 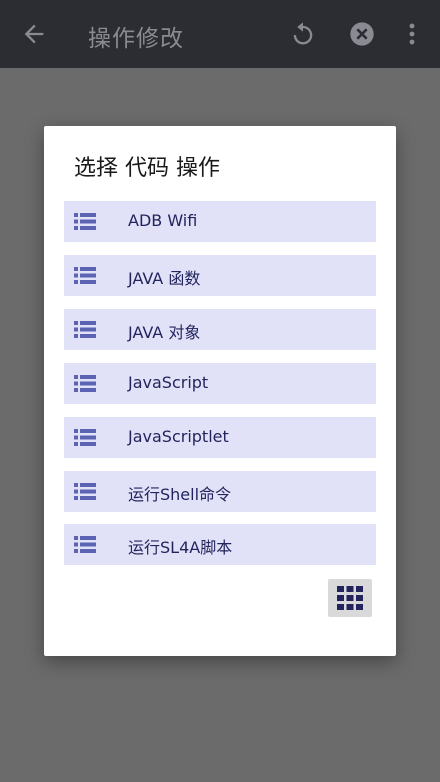 I want to click on list-item-label: 运行Shell命令, so click(x=180, y=494).